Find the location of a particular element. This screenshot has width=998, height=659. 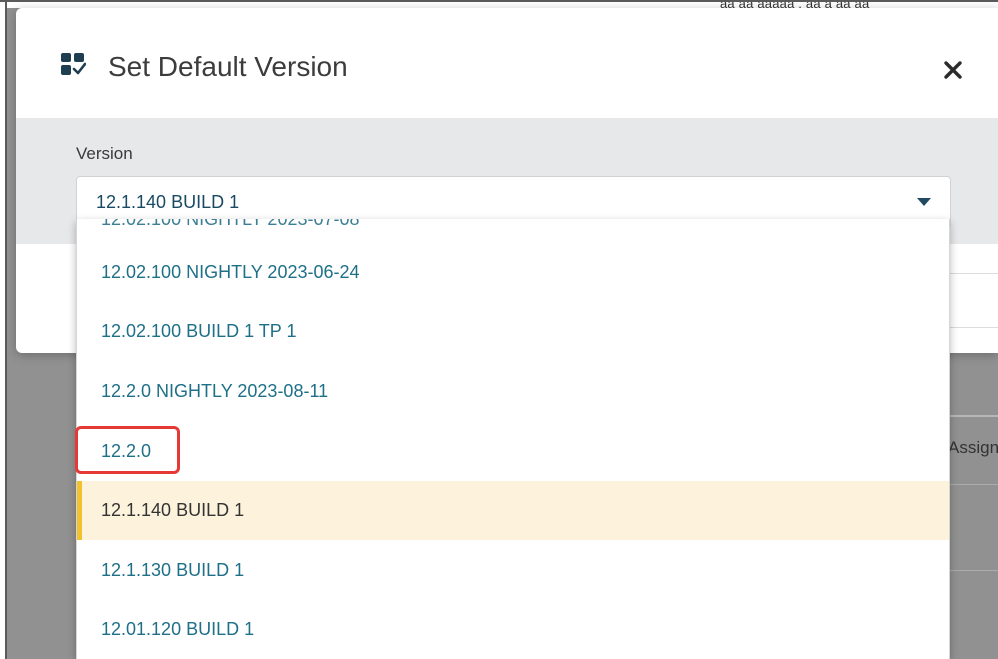

version-field-label: Version is located at coordinates (104, 153).